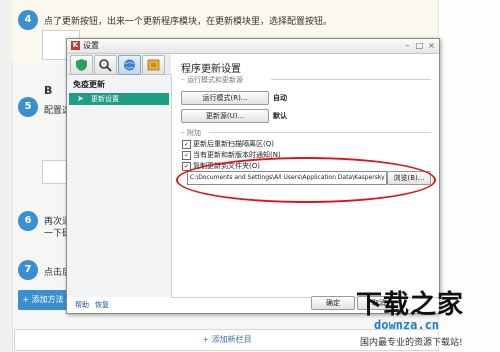 This screenshot has width=500, height=352. I want to click on shield-icon, so click(81, 65).